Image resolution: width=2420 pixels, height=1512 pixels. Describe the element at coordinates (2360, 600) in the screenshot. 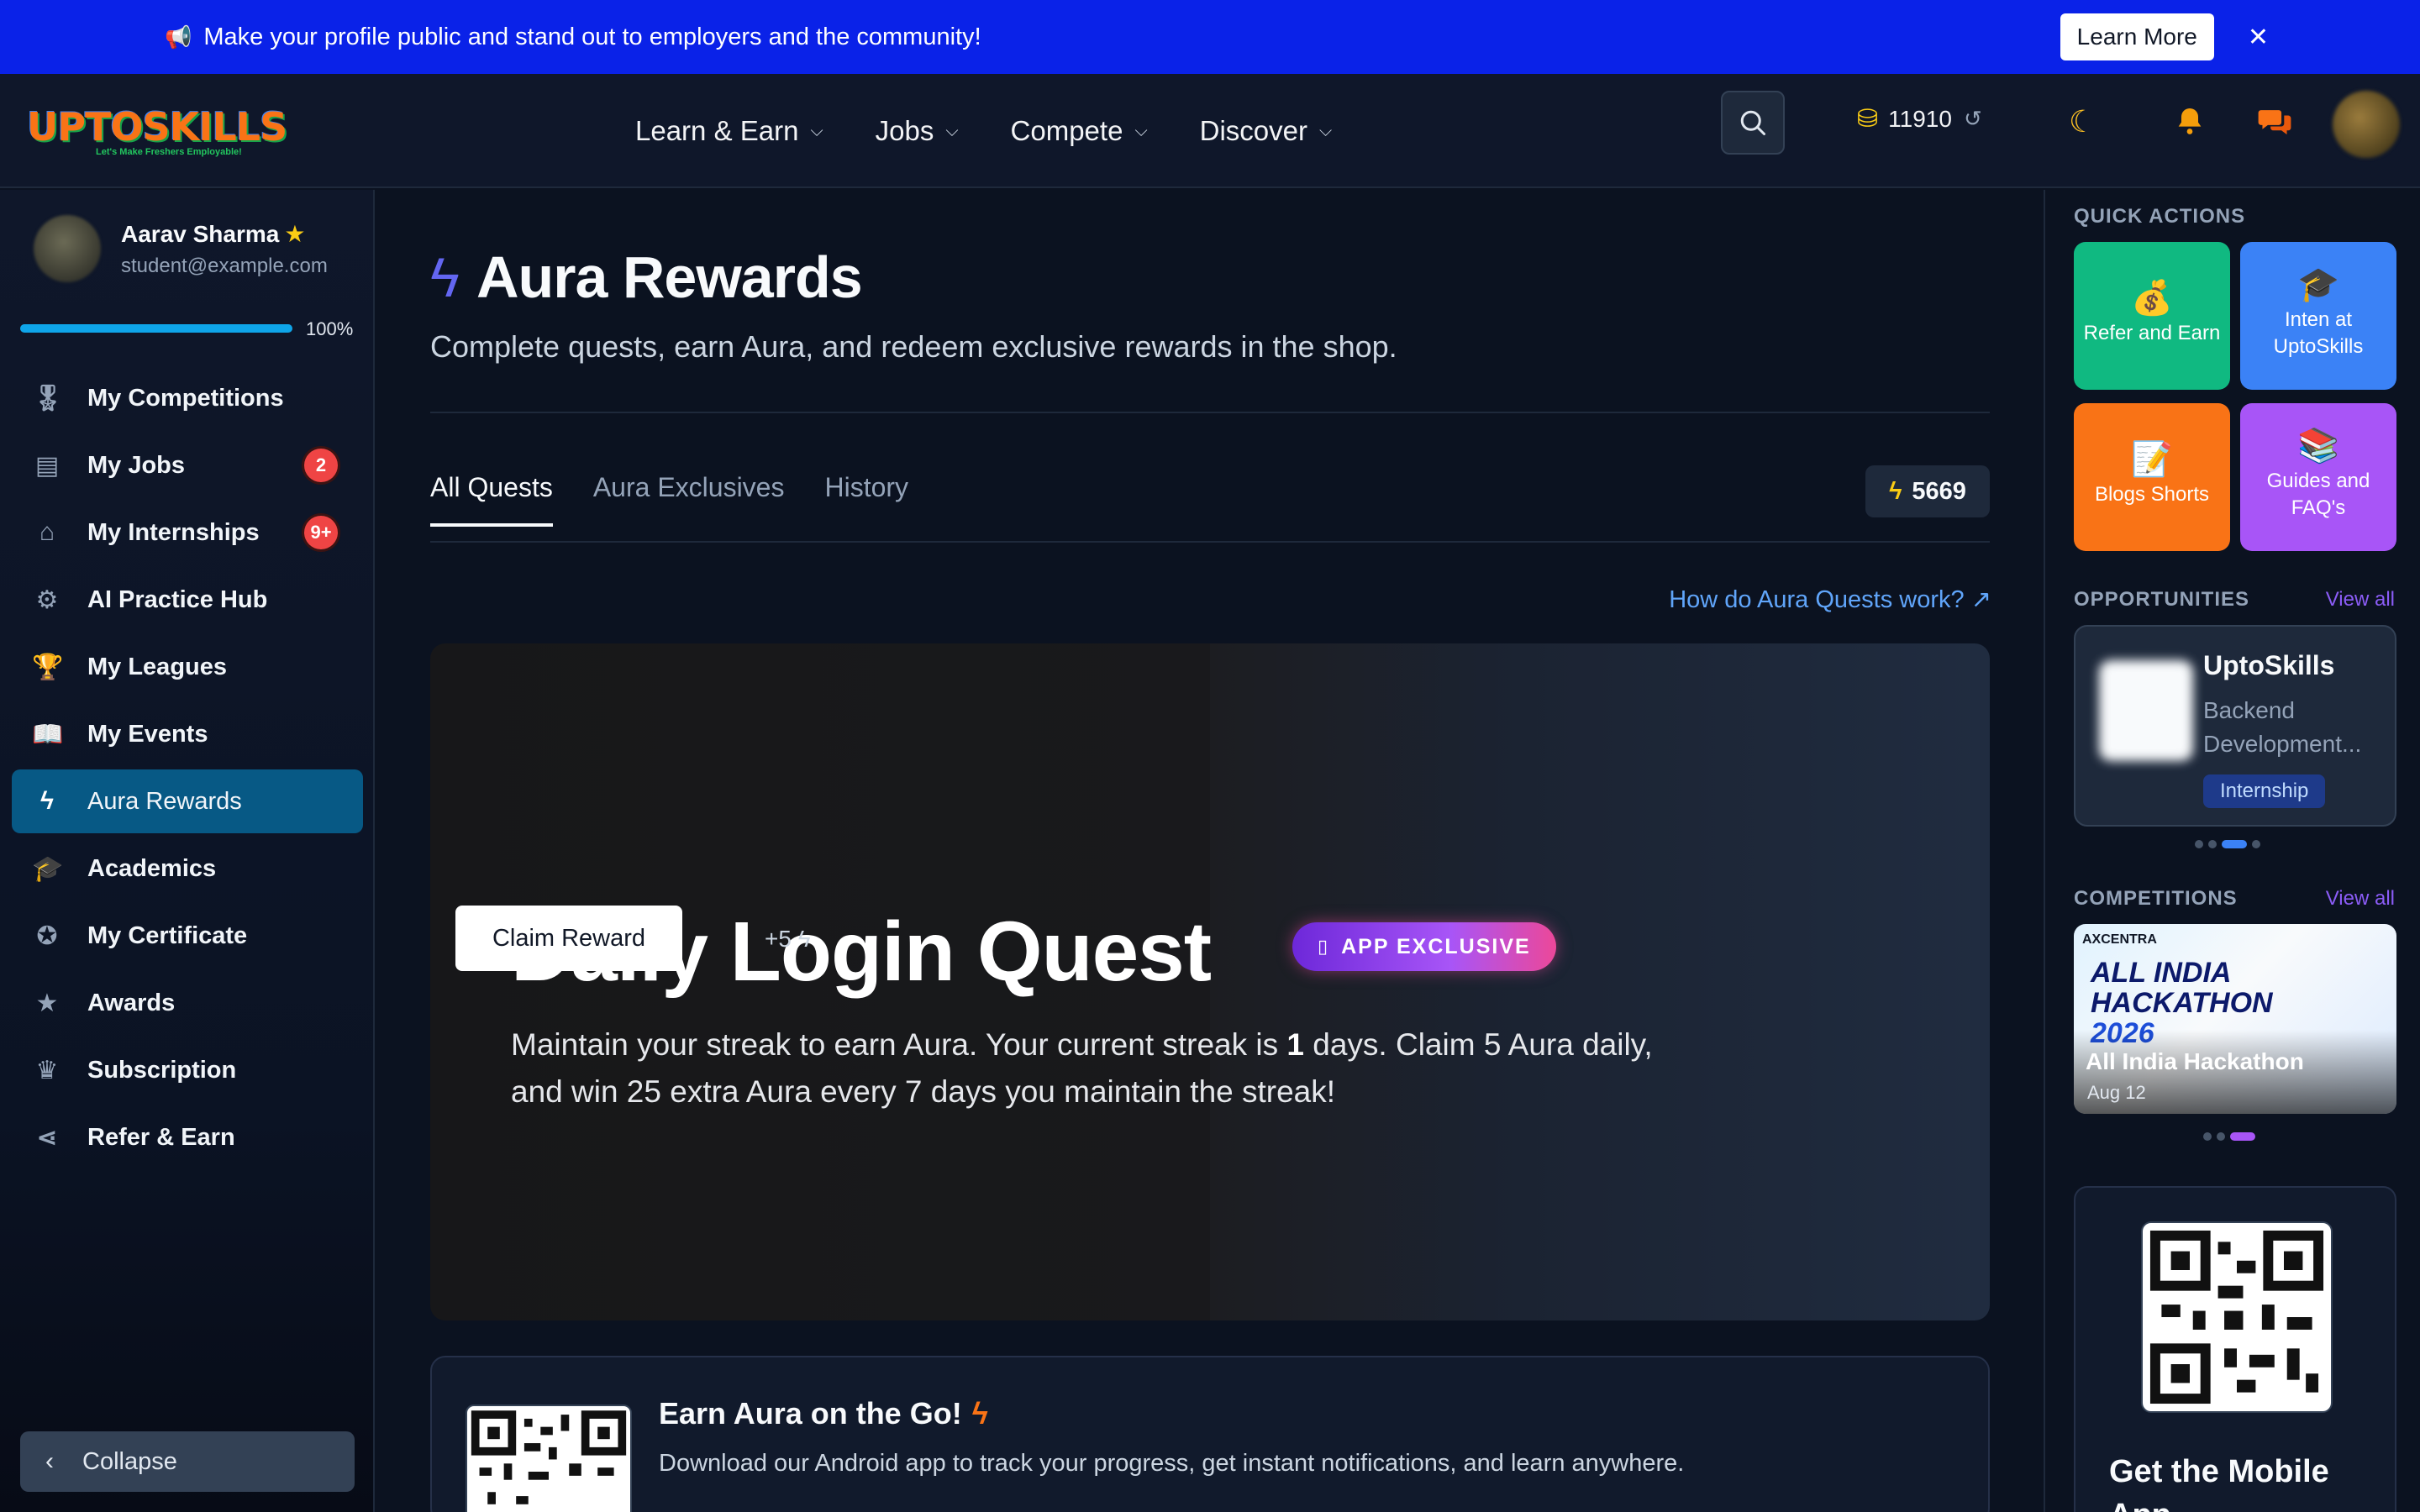

I see `opportunities-view-all-link: View all` at that location.